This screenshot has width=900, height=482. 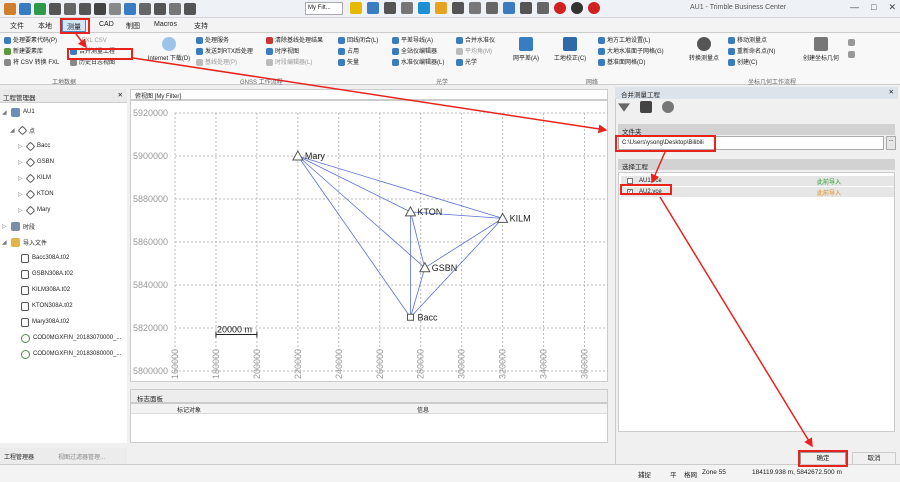 What do you see at coordinates (31, 63) in the screenshot?
I see `convert-csv-button: 将 CSV 转换 FXL` at bounding box center [31, 63].